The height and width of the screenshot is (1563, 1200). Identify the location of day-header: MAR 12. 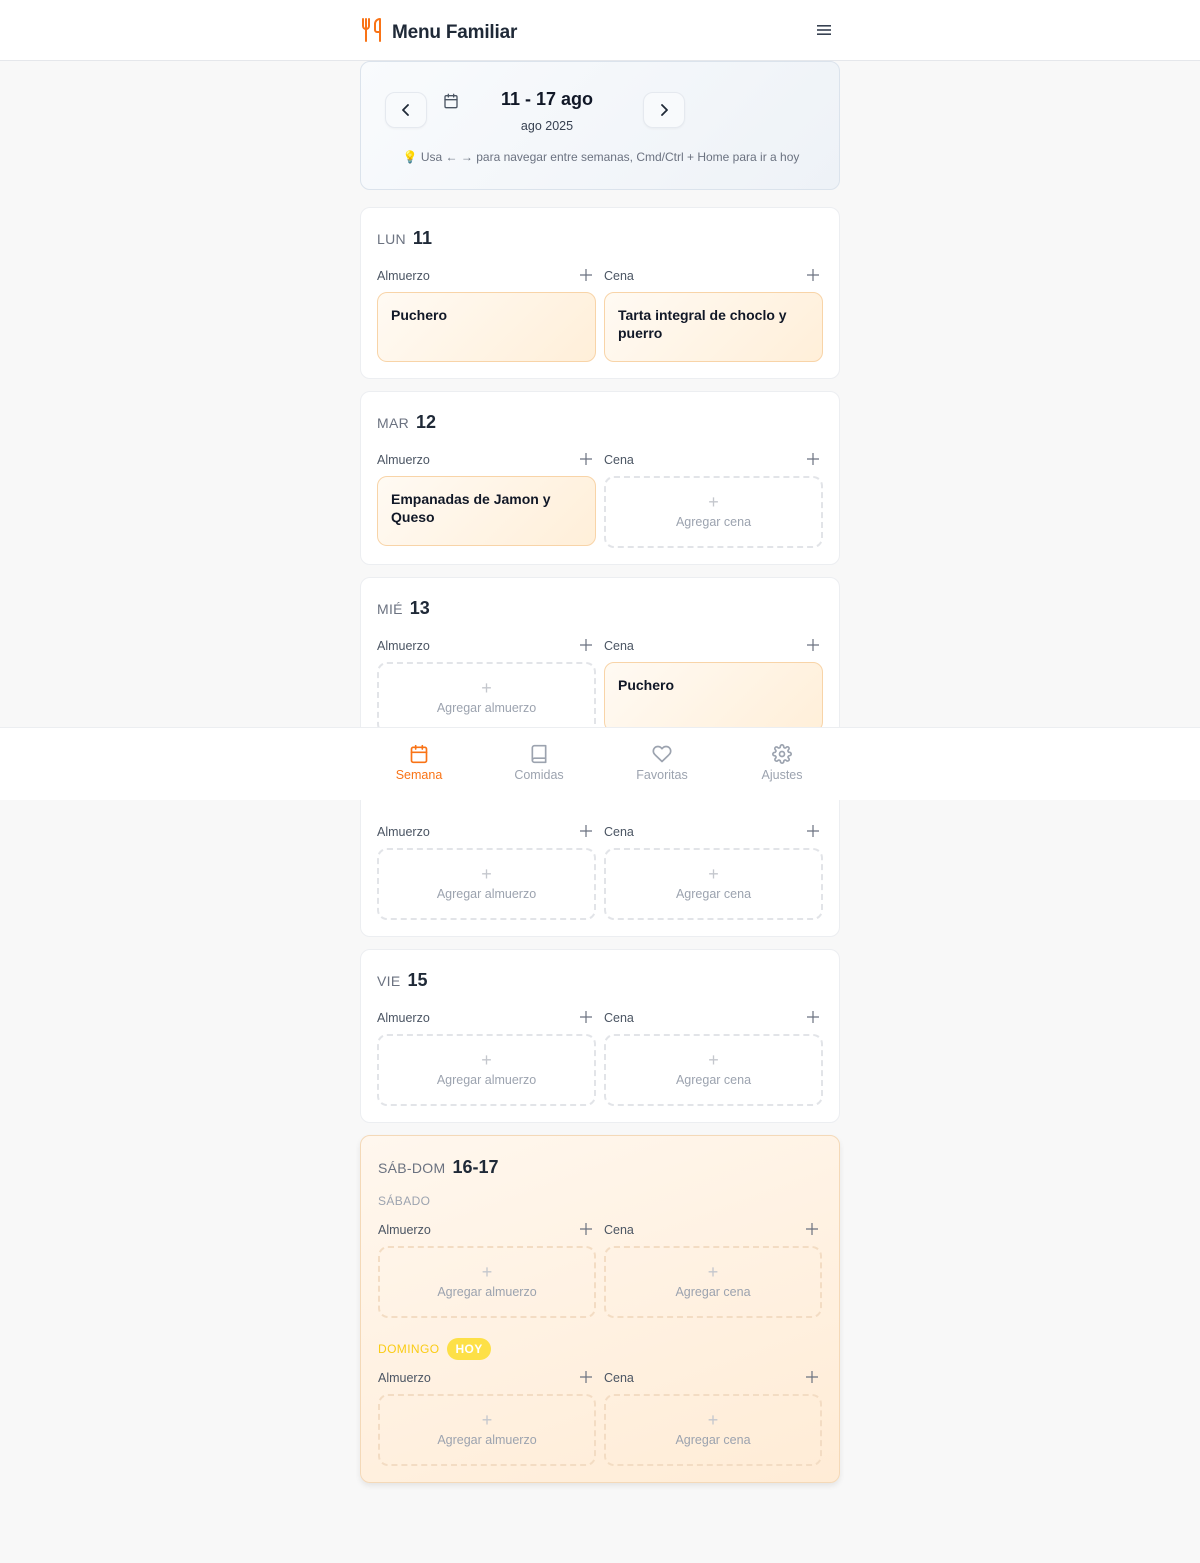
(406, 422).